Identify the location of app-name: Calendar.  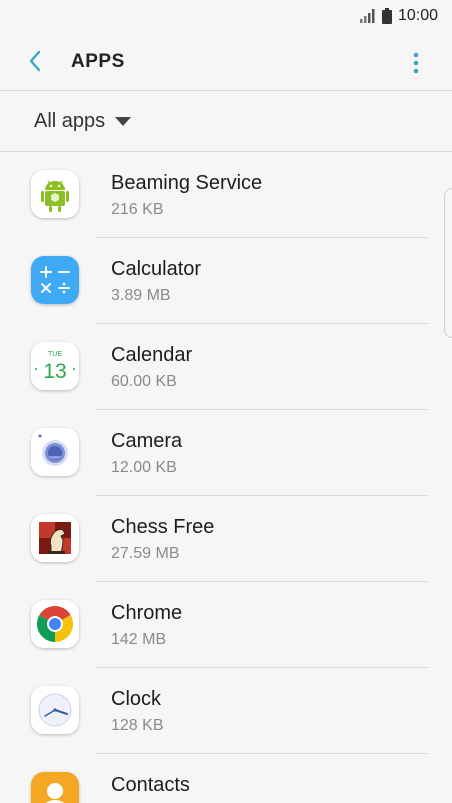
(152, 355).